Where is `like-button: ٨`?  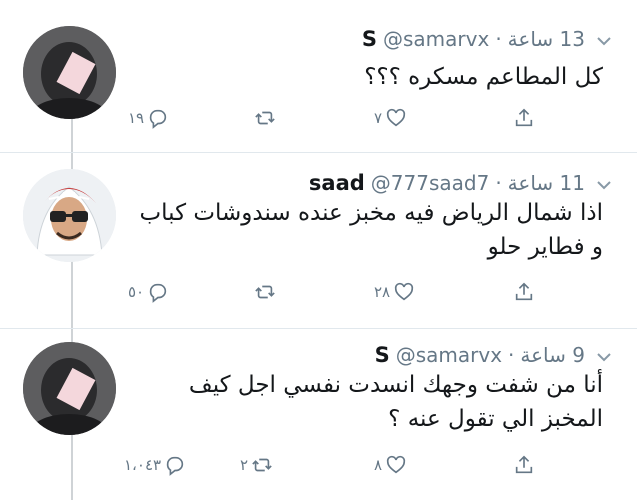
like-button: ٨ is located at coordinates (390, 465).